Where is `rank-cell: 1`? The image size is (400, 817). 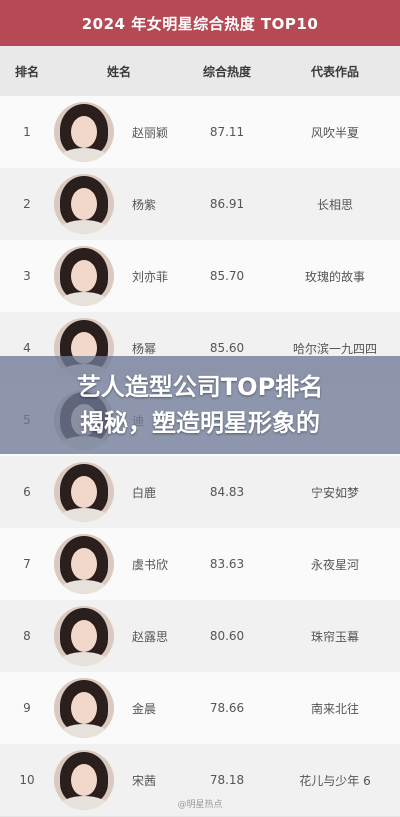
rank-cell: 1 is located at coordinates (27, 132).